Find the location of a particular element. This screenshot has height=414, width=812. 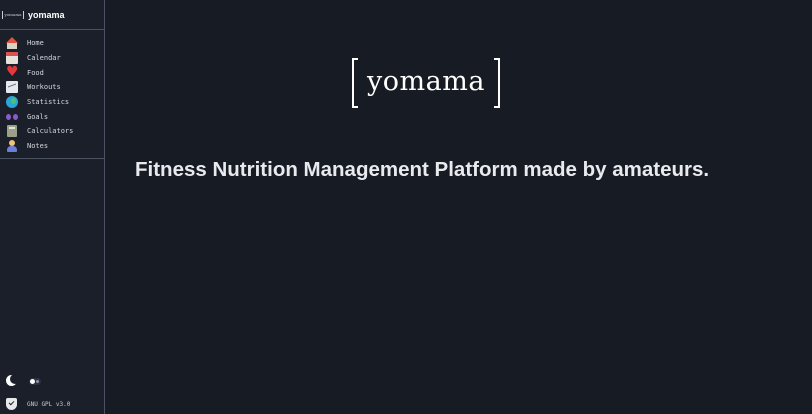

brand-name: yomama is located at coordinates (46, 15).